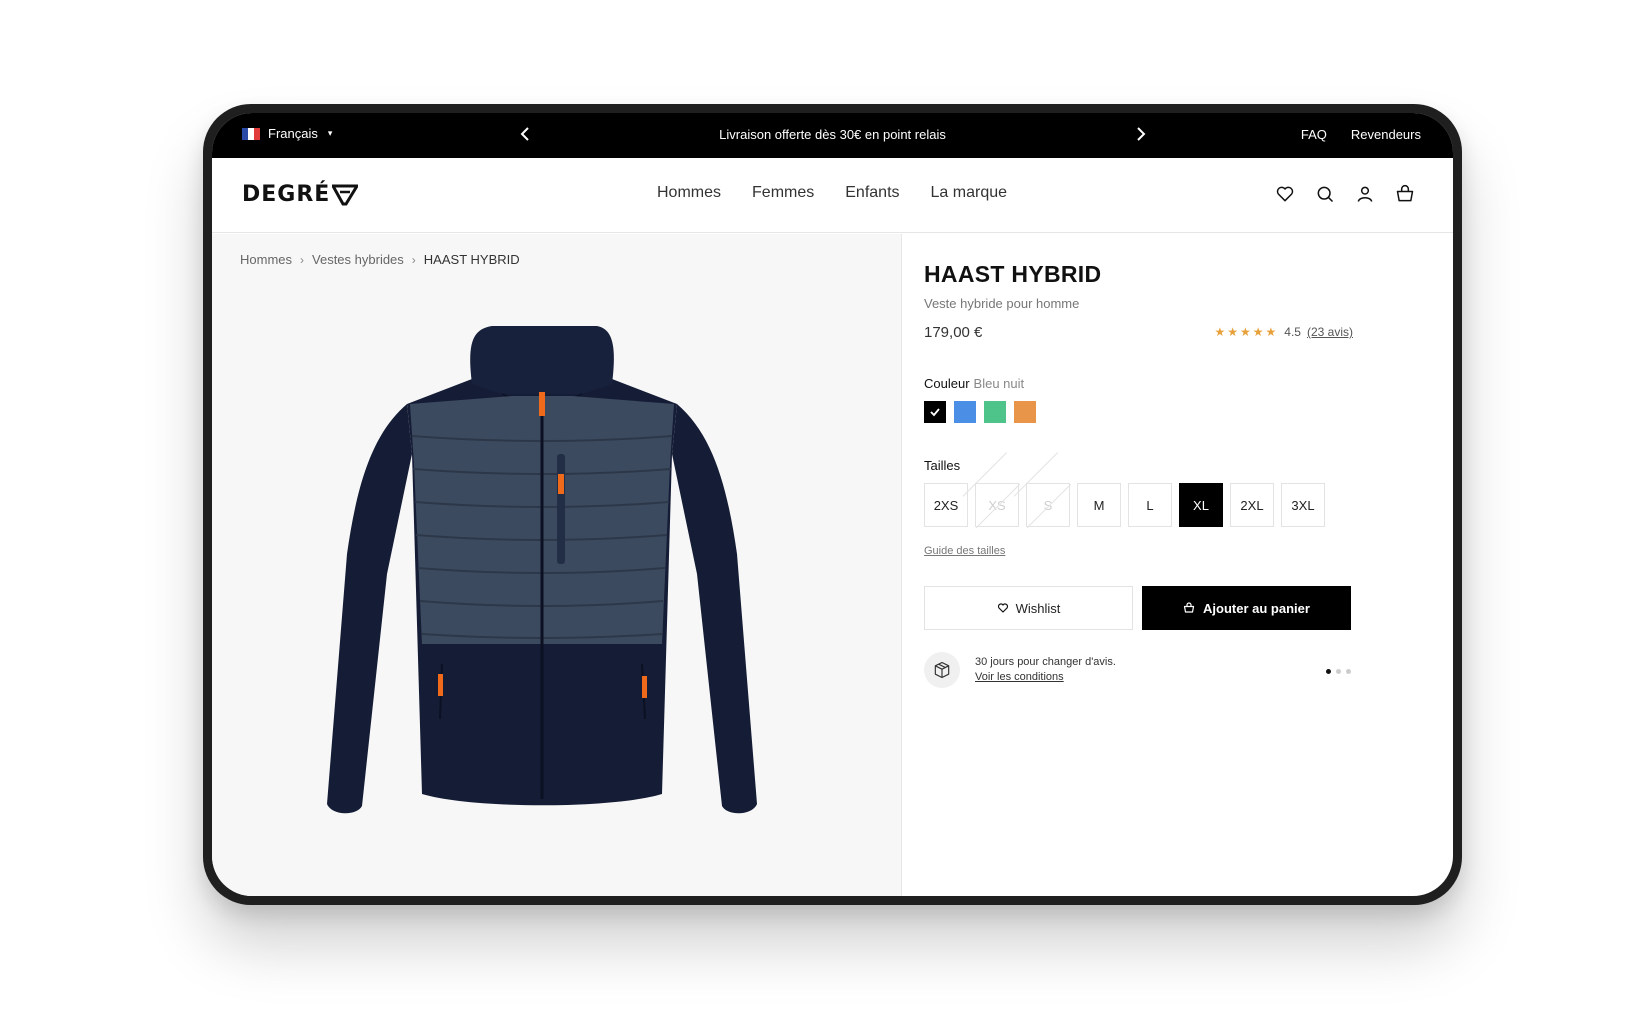 The width and height of the screenshot is (1650, 1013). What do you see at coordinates (358, 259) in the screenshot?
I see `breadcrumb-item: Vestes hybrides` at bounding box center [358, 259].